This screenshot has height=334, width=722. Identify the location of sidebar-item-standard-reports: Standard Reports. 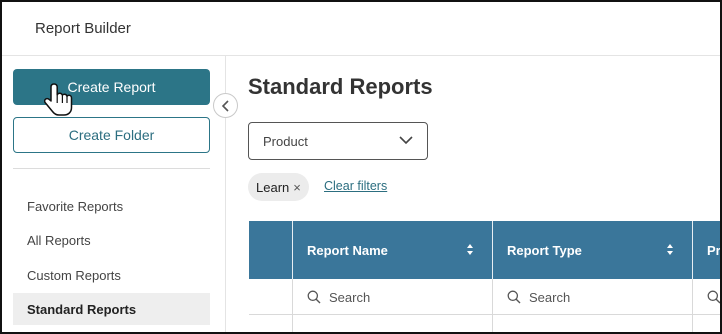
(111, 309).